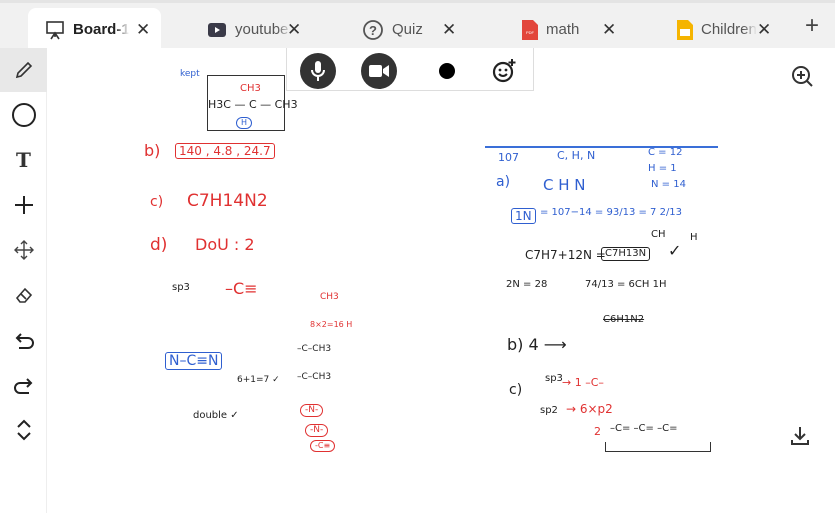 This screenshot has width=835, height=513. I want to click on handwritten-note: double ✓, so click(216, 415).